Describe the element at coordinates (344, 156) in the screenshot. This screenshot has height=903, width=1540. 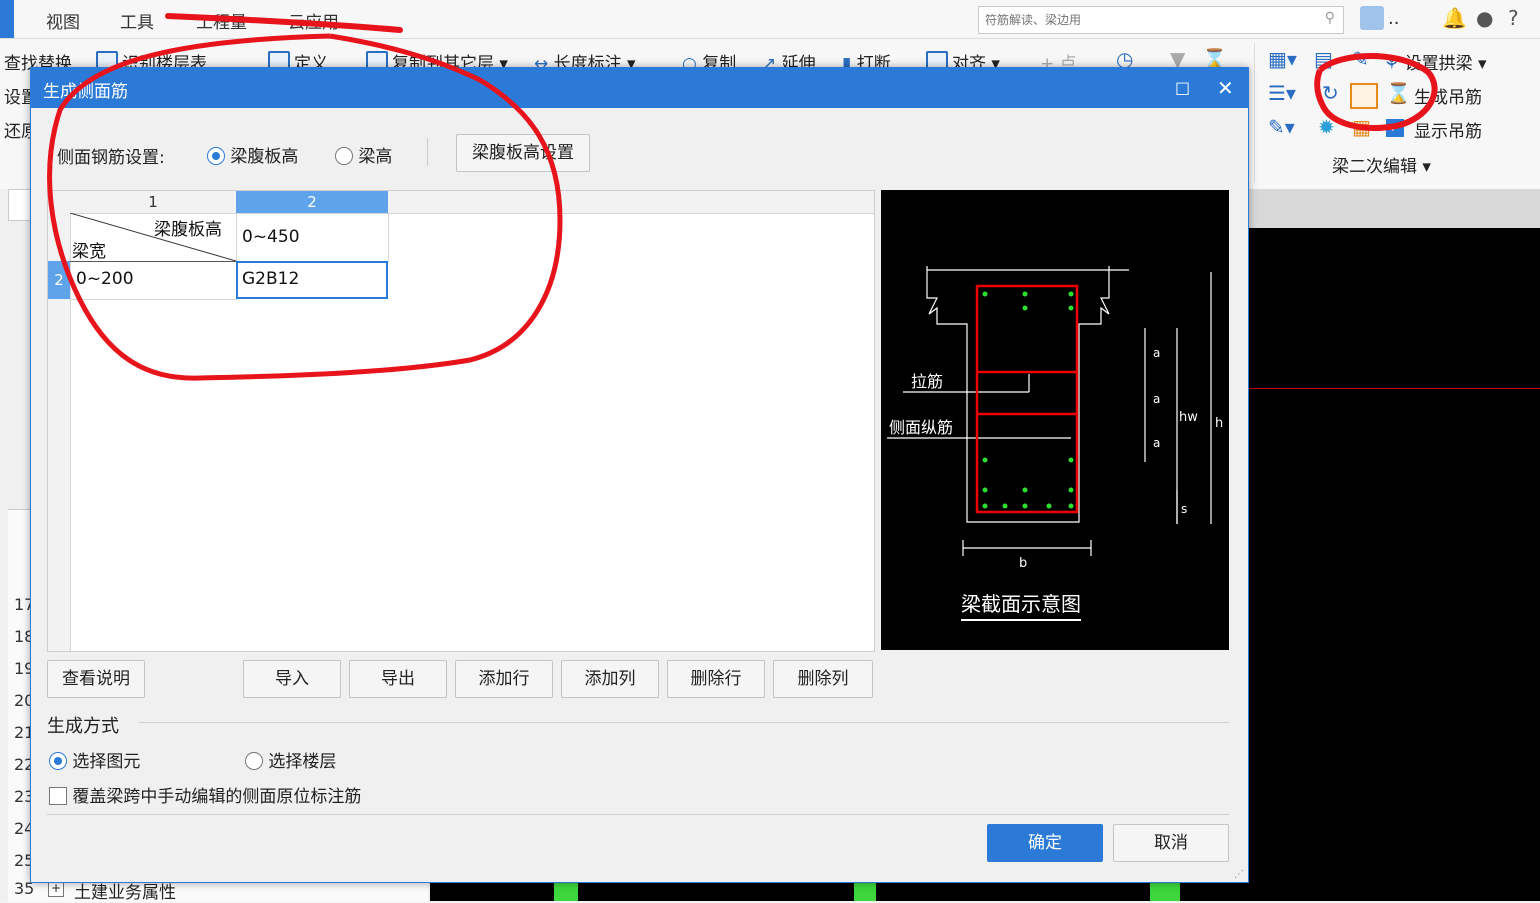
I see `radio-beam-height-dot` at that location.